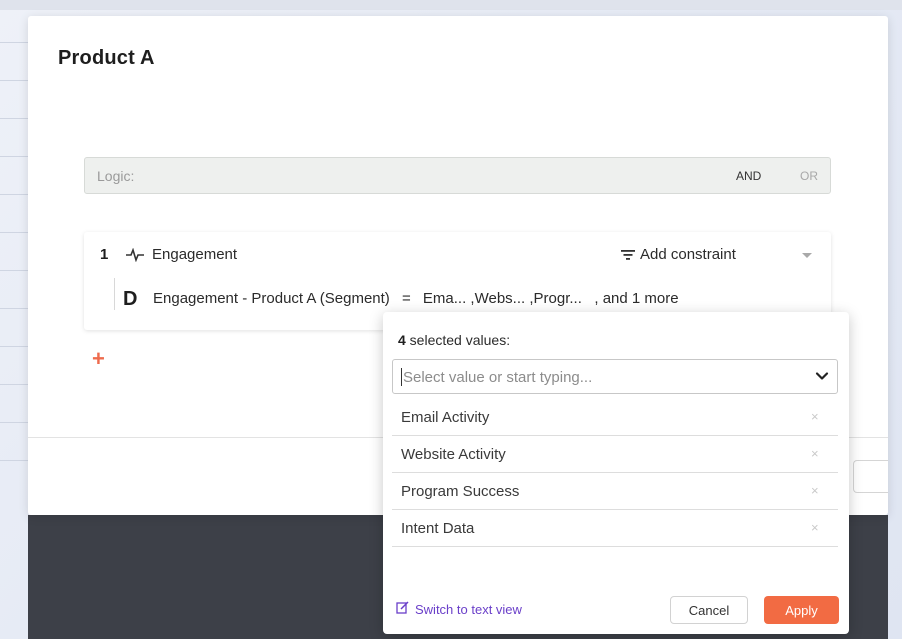 This screenshot has width=902, height=639. Describe the element at coordinates (628, 255) in the screenshot. I see `filter-icon` at that location.